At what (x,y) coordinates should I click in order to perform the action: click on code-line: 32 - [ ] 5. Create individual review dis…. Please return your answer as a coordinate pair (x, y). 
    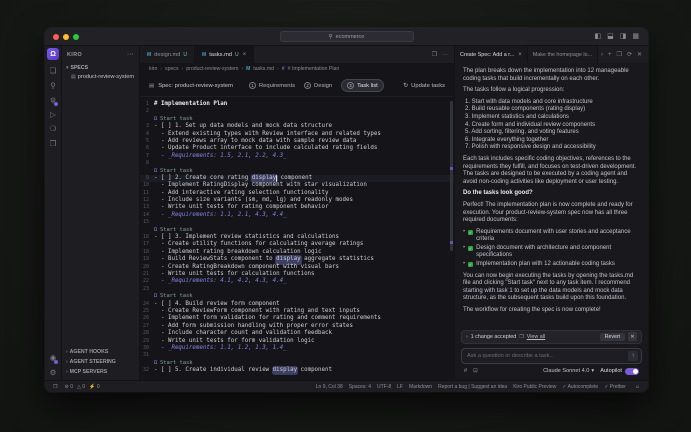
    Looking at the image, I should click on (297, 371).